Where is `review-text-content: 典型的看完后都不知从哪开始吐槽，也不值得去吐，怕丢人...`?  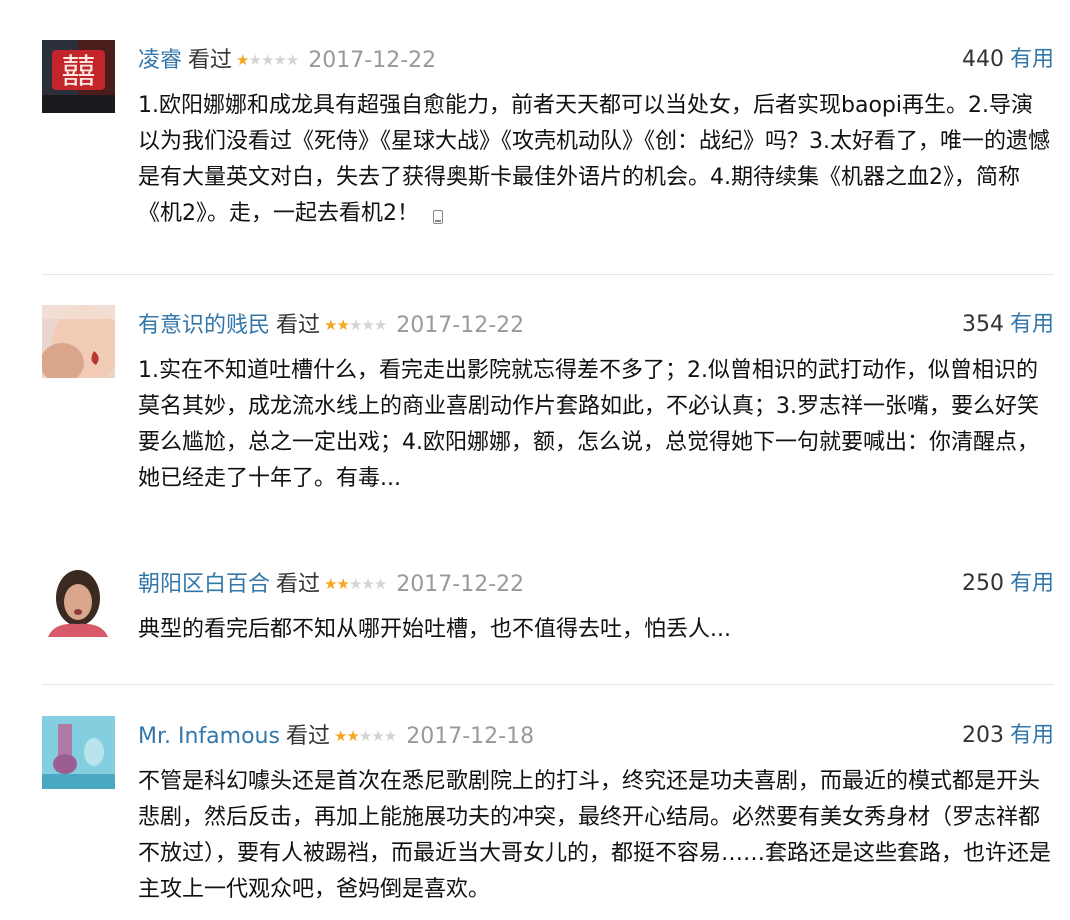 review-text-content: 典型的看完后都不知从哪开始吐槽，也不值得去吐，怕丢人... is located at coordinates (434, 629).